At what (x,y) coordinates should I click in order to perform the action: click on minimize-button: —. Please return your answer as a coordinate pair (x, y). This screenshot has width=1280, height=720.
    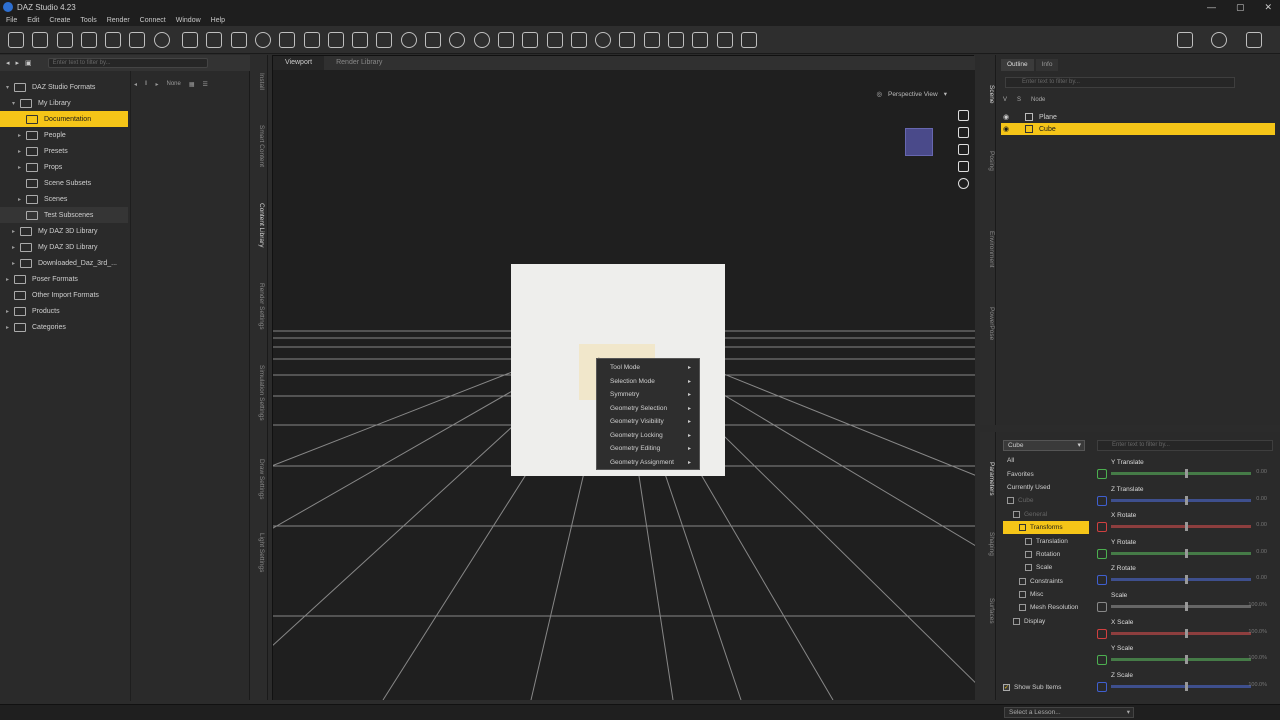
    Looking at the image, I should click on (1211, 7).